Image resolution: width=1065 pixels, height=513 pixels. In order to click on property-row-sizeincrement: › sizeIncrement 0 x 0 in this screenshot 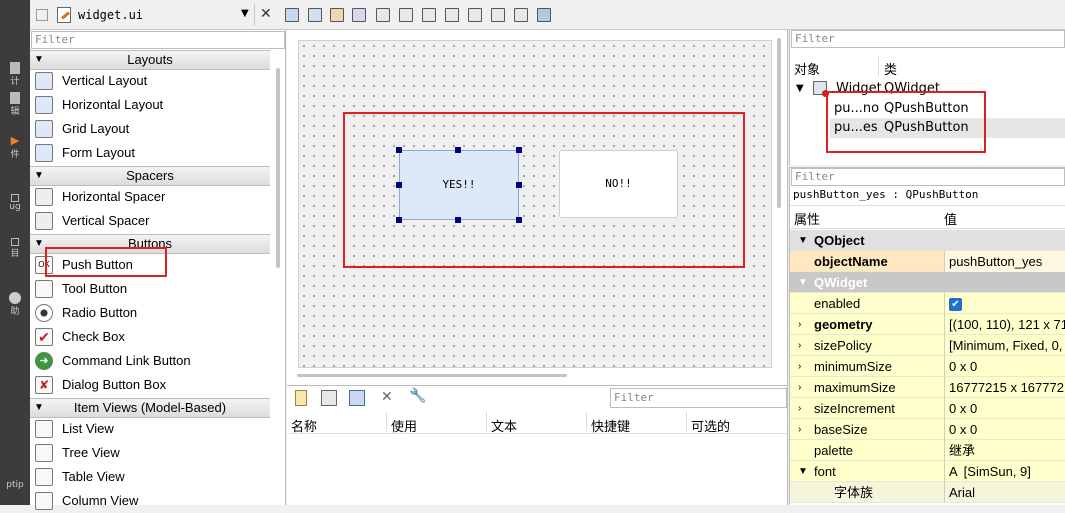, I will do `click(927, 408)`.